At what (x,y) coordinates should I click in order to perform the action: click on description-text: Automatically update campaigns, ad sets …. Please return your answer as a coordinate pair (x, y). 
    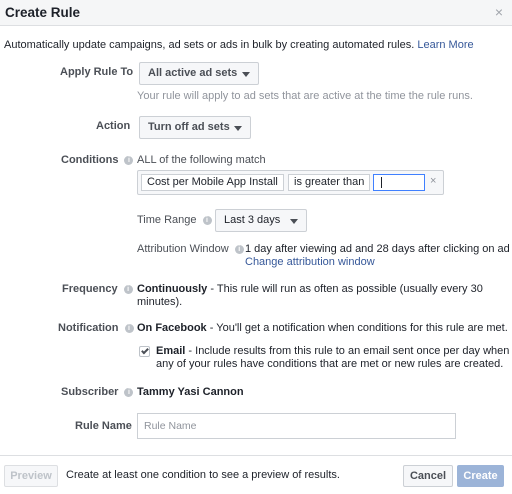
    Looking at the image, I should click on (209, 45).